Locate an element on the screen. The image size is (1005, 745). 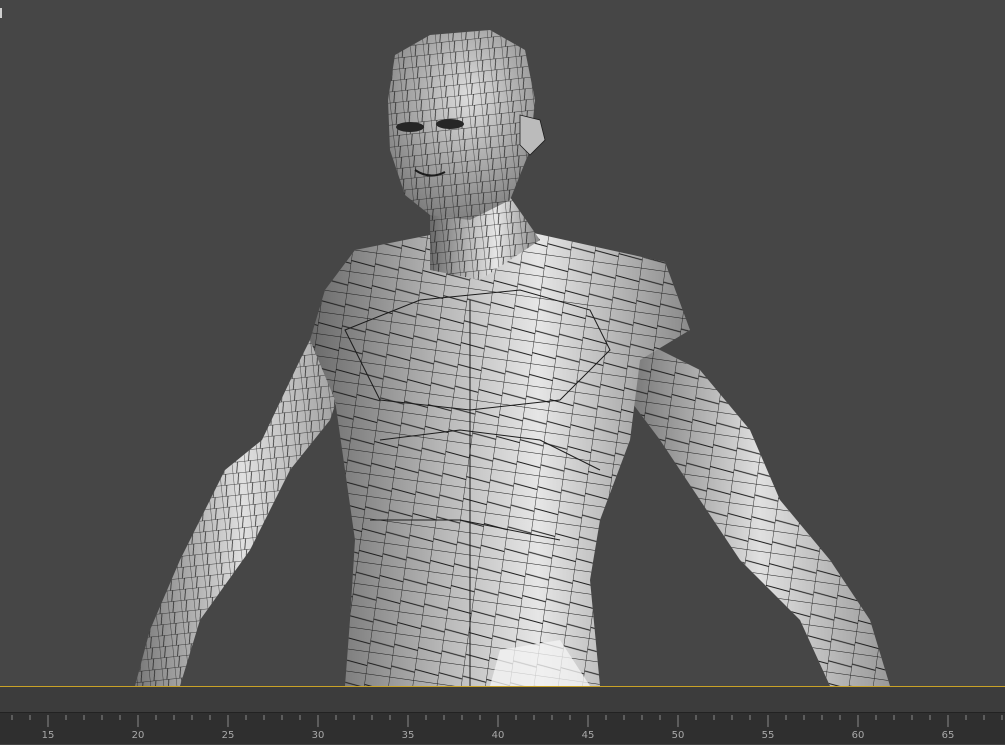
tick-label: 55 is located at coordinates (768, 735).